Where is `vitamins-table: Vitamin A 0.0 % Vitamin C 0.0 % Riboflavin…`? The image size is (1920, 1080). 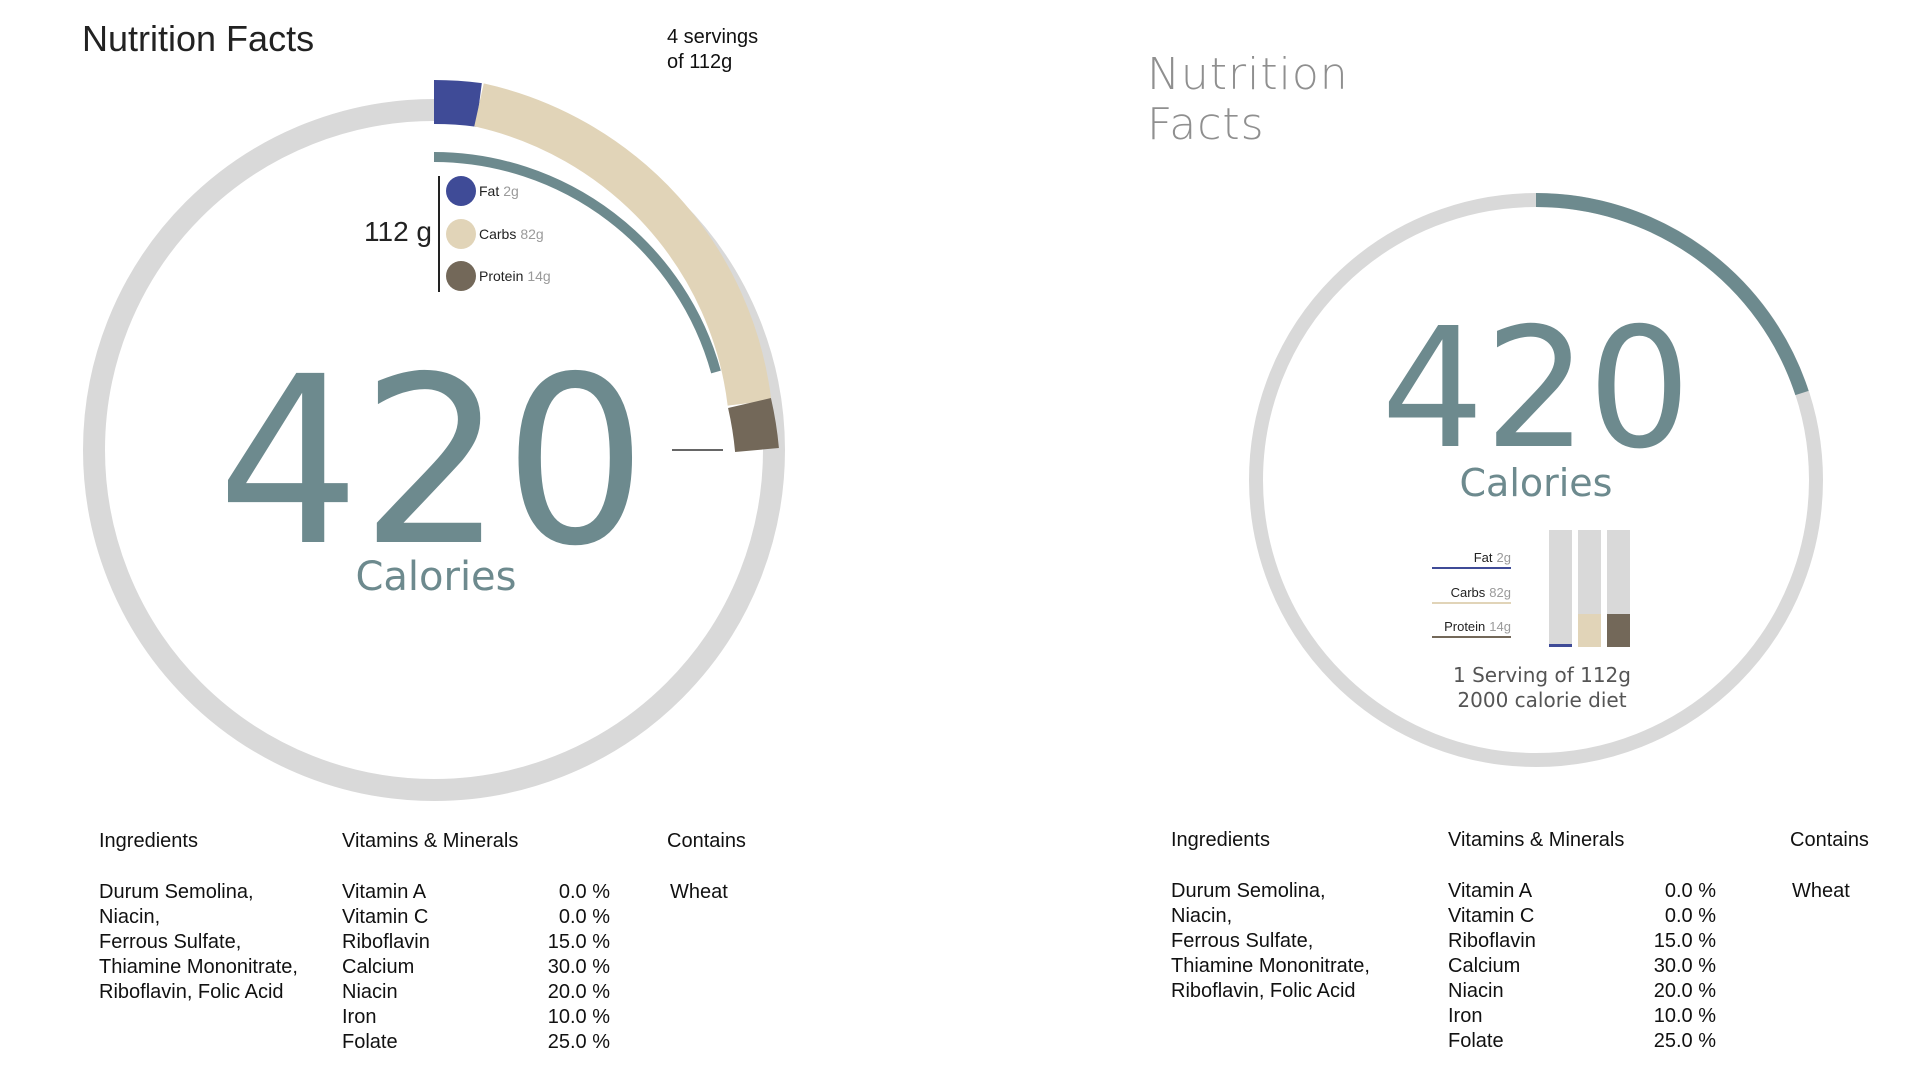
vitamins-table: Vitamin A 0.0 % Vitamin C 0.0 % Riboflavin… is located at coordinates (476, 967).